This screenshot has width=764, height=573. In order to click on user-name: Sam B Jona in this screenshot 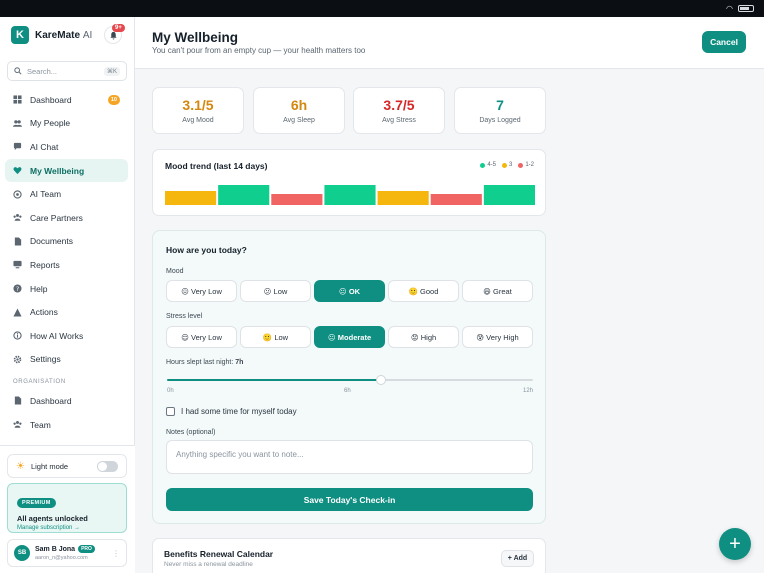, I will do `click(55, 549)`.